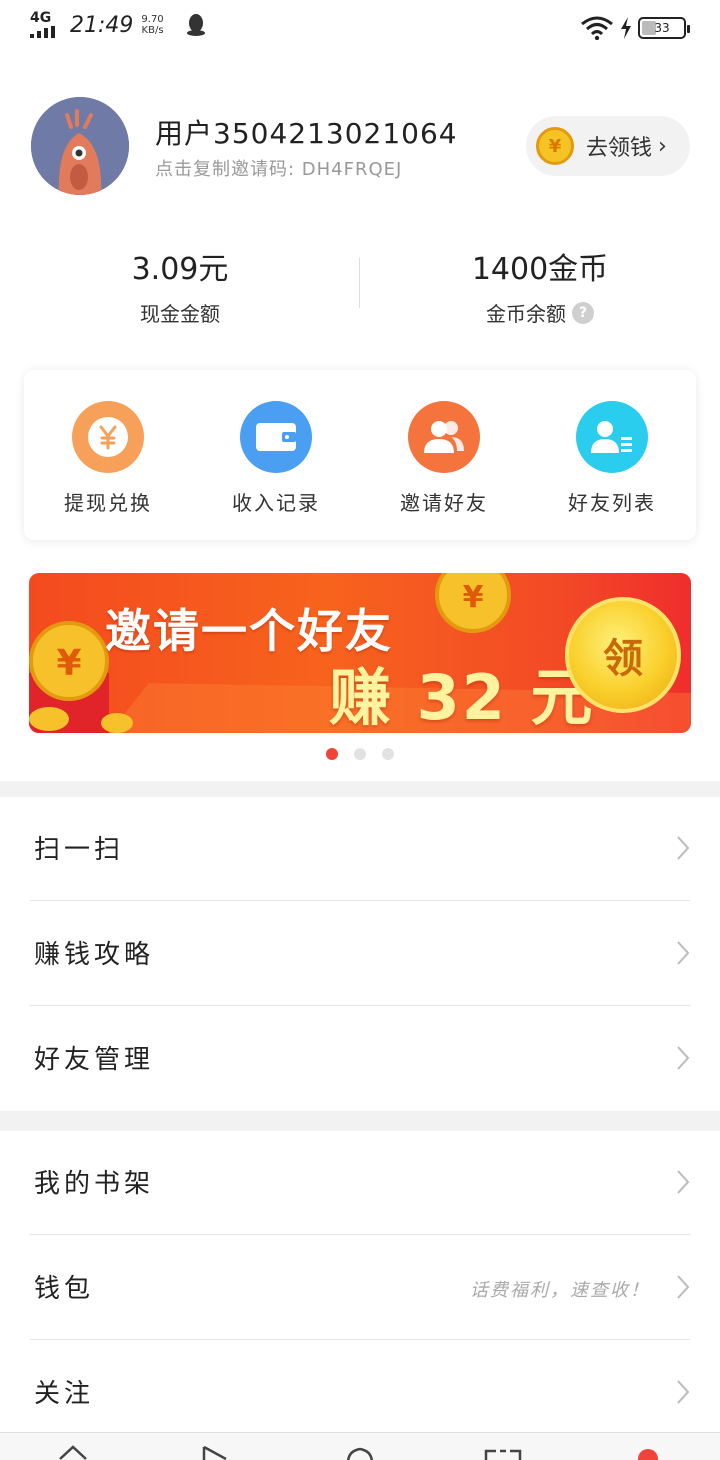  I want to click on invite-code: 点击复制邀请码: DH4FRQEJ, so click(278, 168).